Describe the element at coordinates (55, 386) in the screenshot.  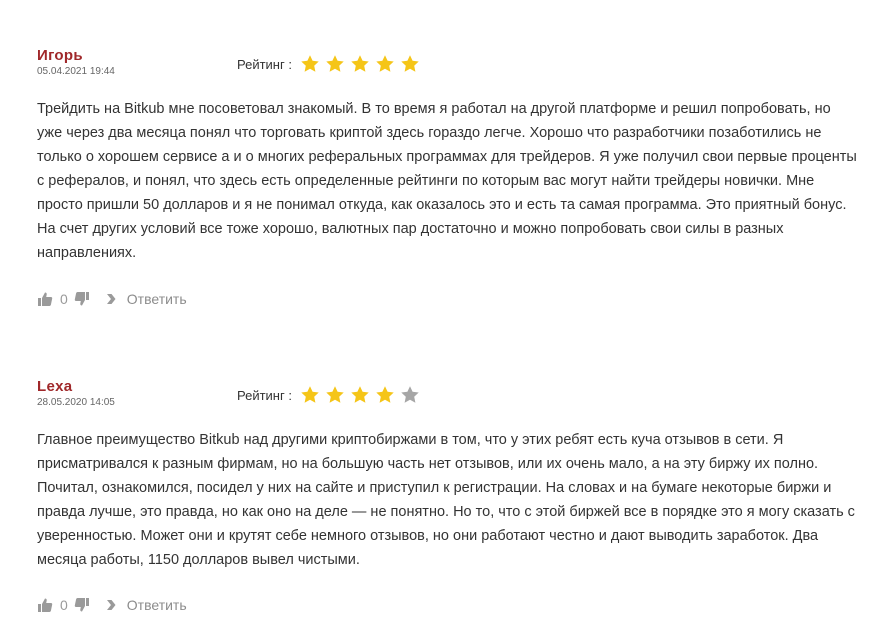
I see `review-author: Lexa` at that location.